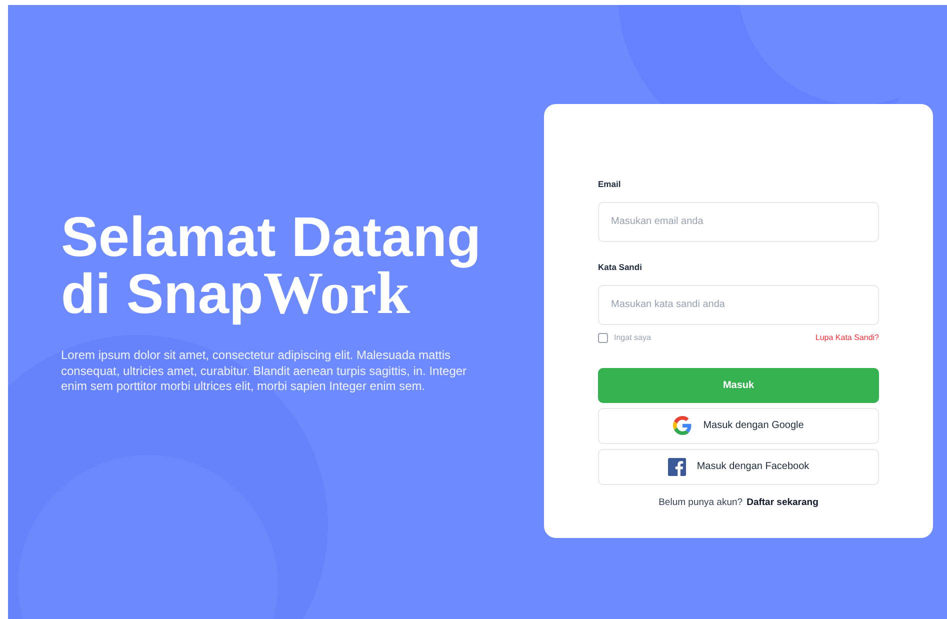 The image size is (947, 619). What do you see at coordinates (738, 466) in the screenshot?
I see `facebook-login-button: Masuk dengan Facebook` at bounding box center [738, 466].